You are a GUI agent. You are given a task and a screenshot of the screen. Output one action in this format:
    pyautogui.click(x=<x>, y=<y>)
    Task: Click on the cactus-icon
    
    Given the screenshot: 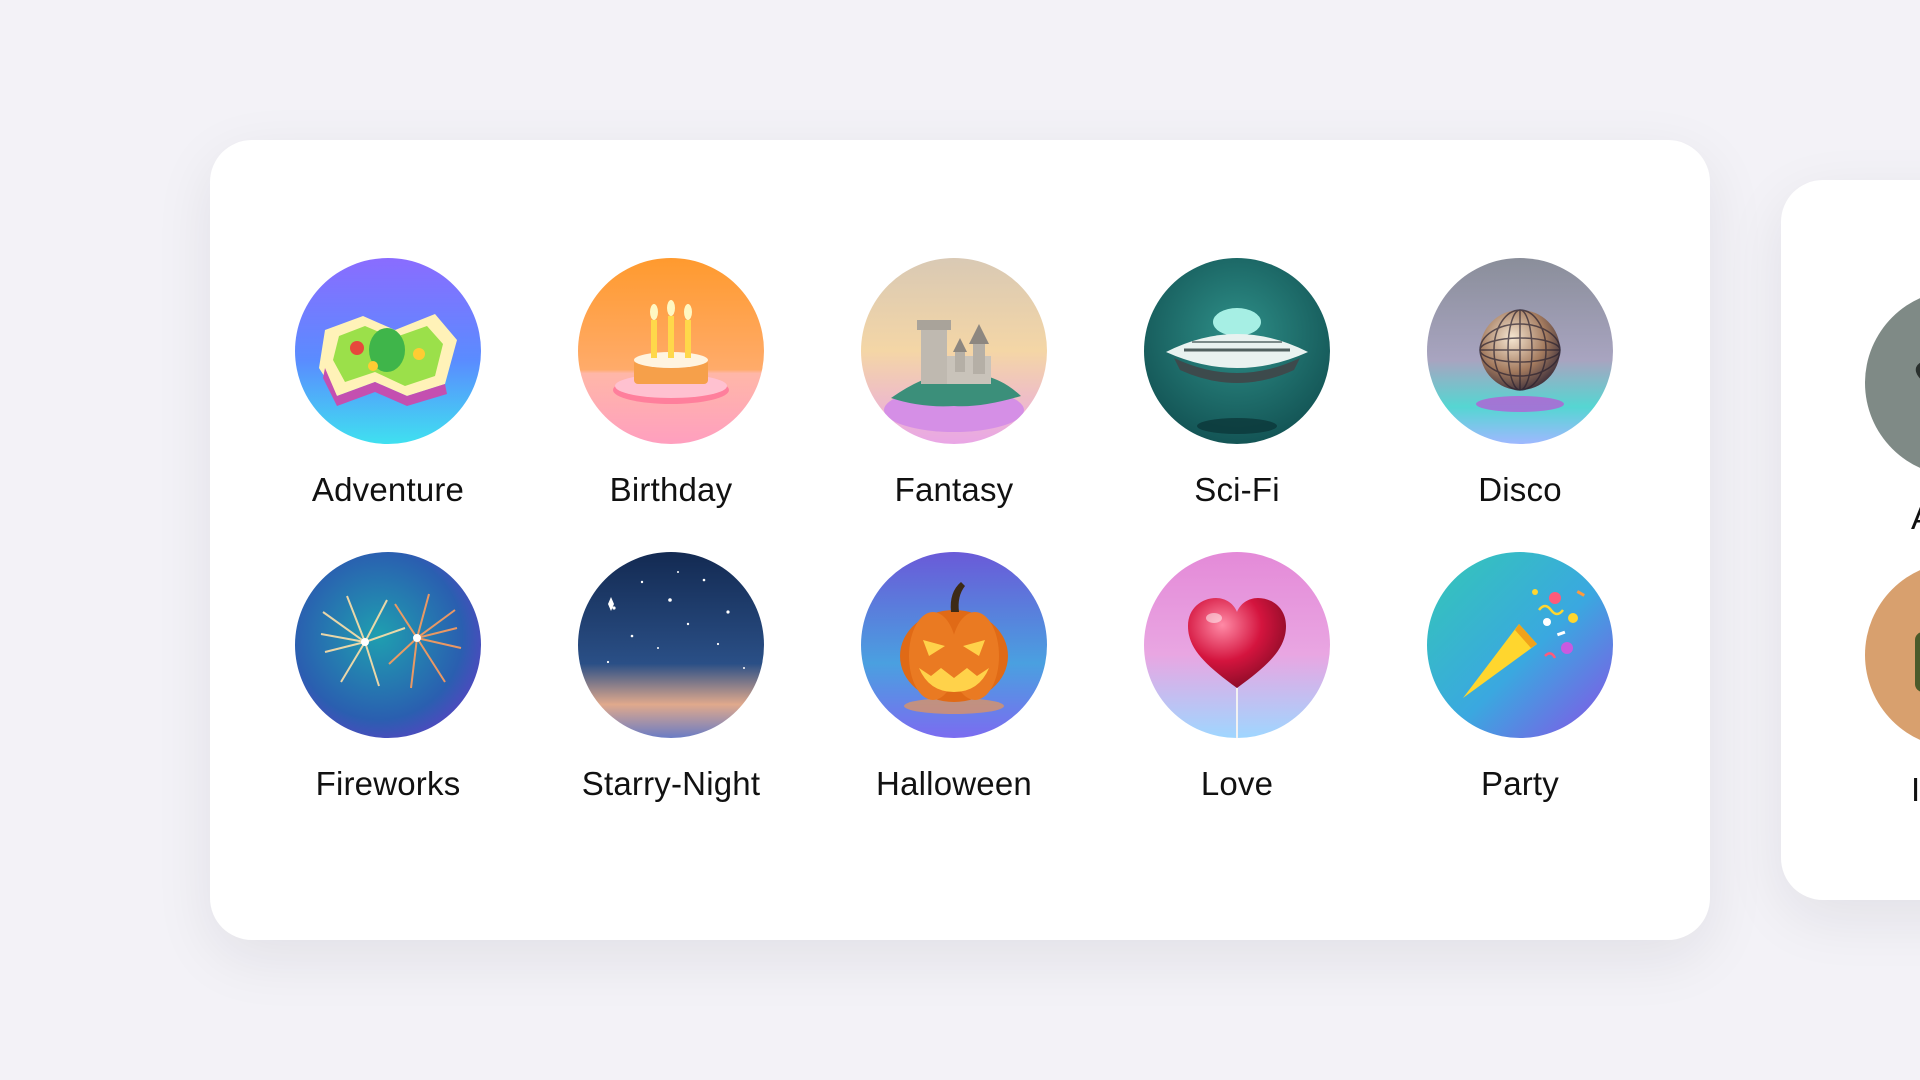 What is the action you would take?
    pyautogui.click(x=1892, y=655)
    